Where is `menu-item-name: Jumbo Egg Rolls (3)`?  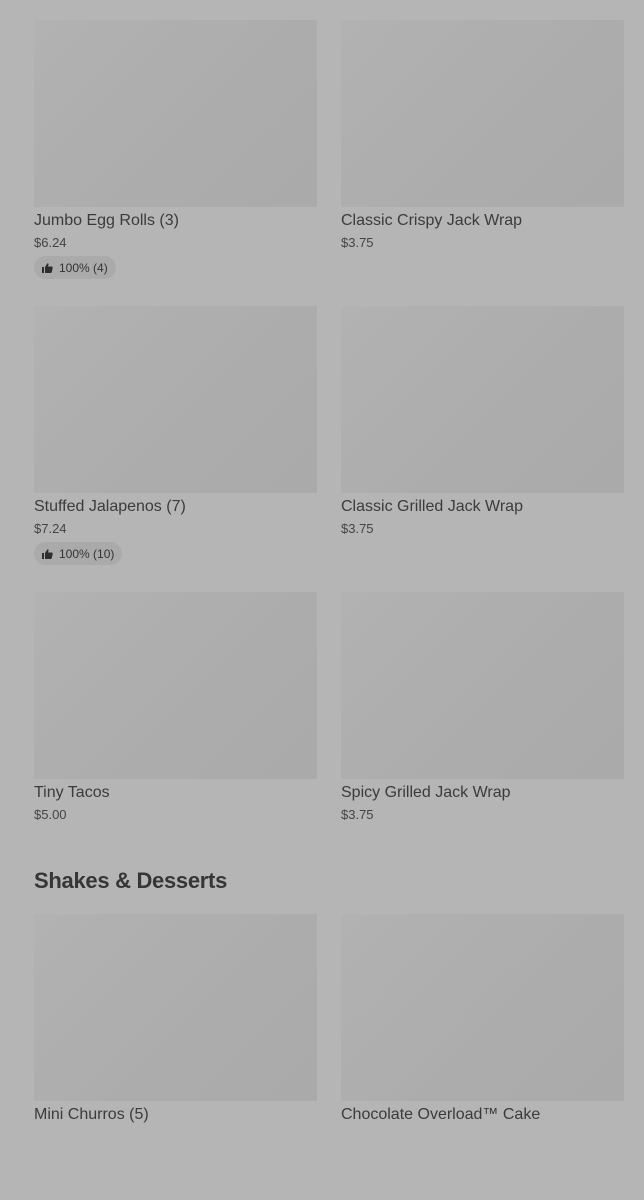 menu-item-name: Jumbo Egg Rolls (3) is located at coordinates (106, 220).